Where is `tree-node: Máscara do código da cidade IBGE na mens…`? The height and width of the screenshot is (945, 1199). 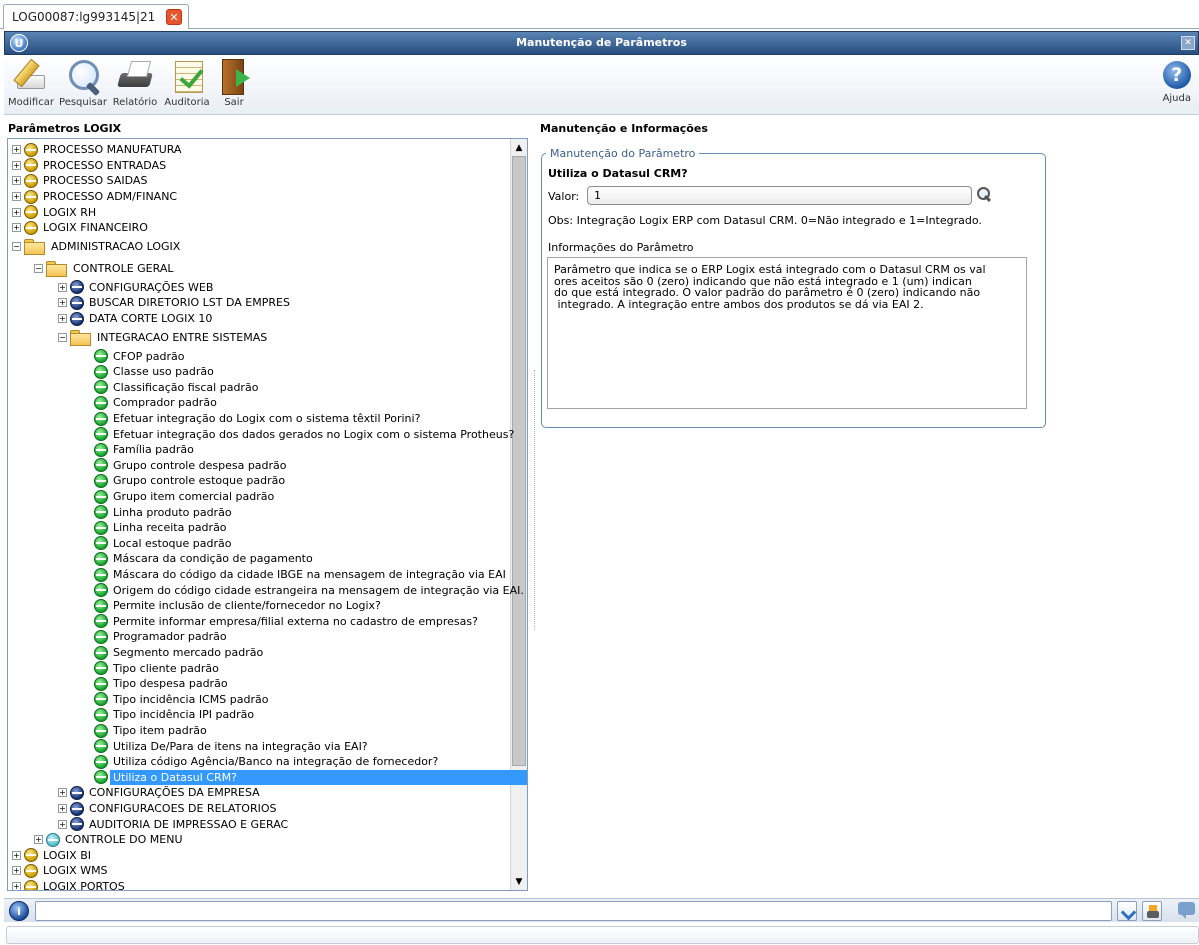
tree-node: Máscara do código da cidade IBGE na mens… is located at coordinates (295, 575).